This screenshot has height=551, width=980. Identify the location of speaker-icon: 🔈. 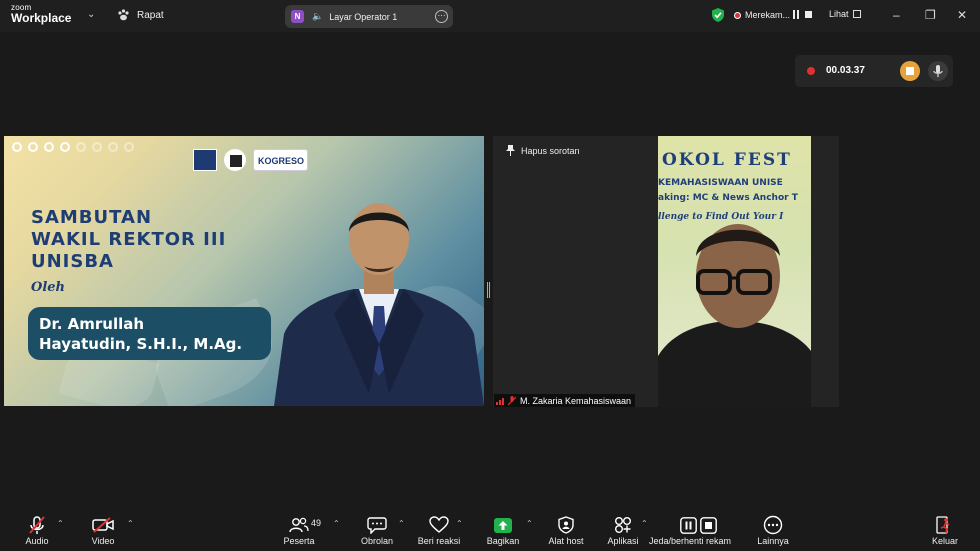
(318, 16).